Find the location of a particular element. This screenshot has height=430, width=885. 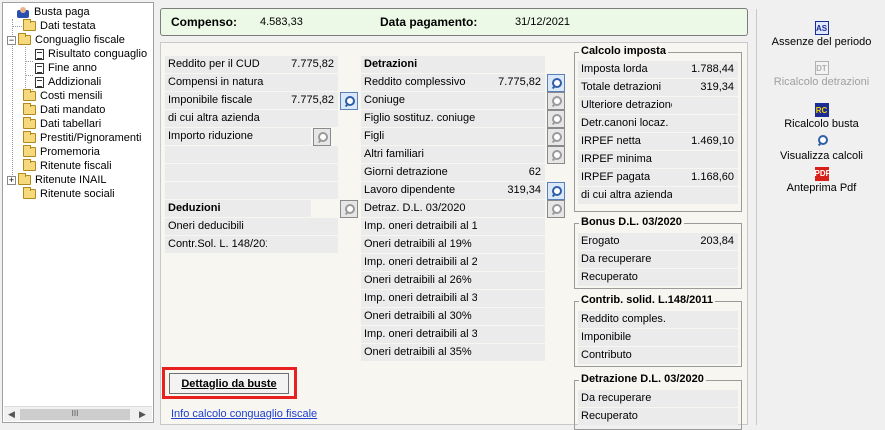

bonus-recuperato-label: Recuperato is located at coordinates (625, 277).